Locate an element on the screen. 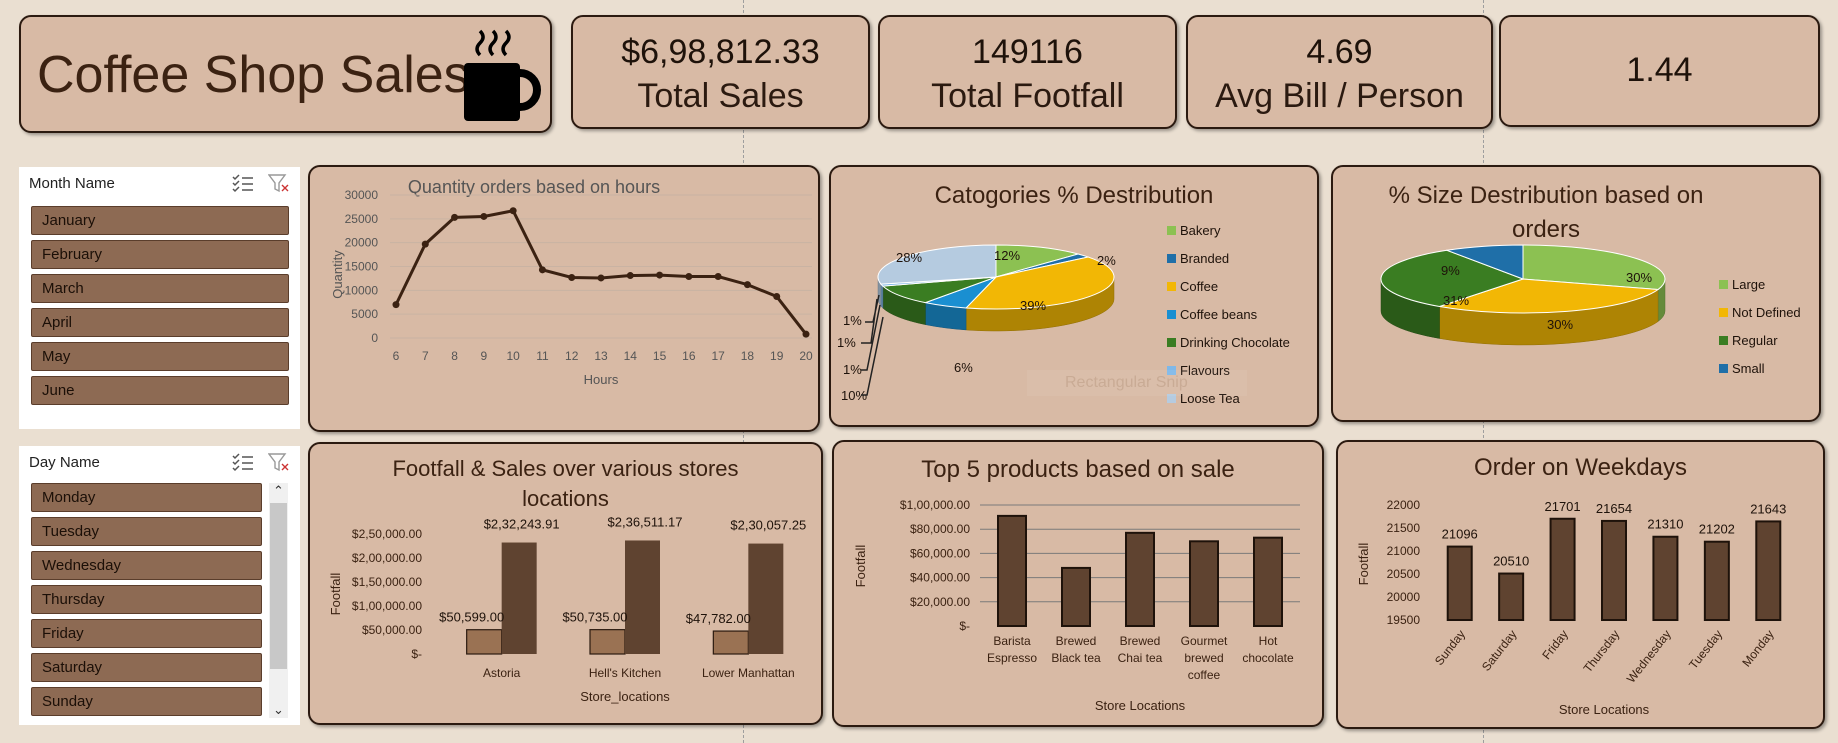  slicer-item-thursday: Thursday is located at coordinates (146, 599).